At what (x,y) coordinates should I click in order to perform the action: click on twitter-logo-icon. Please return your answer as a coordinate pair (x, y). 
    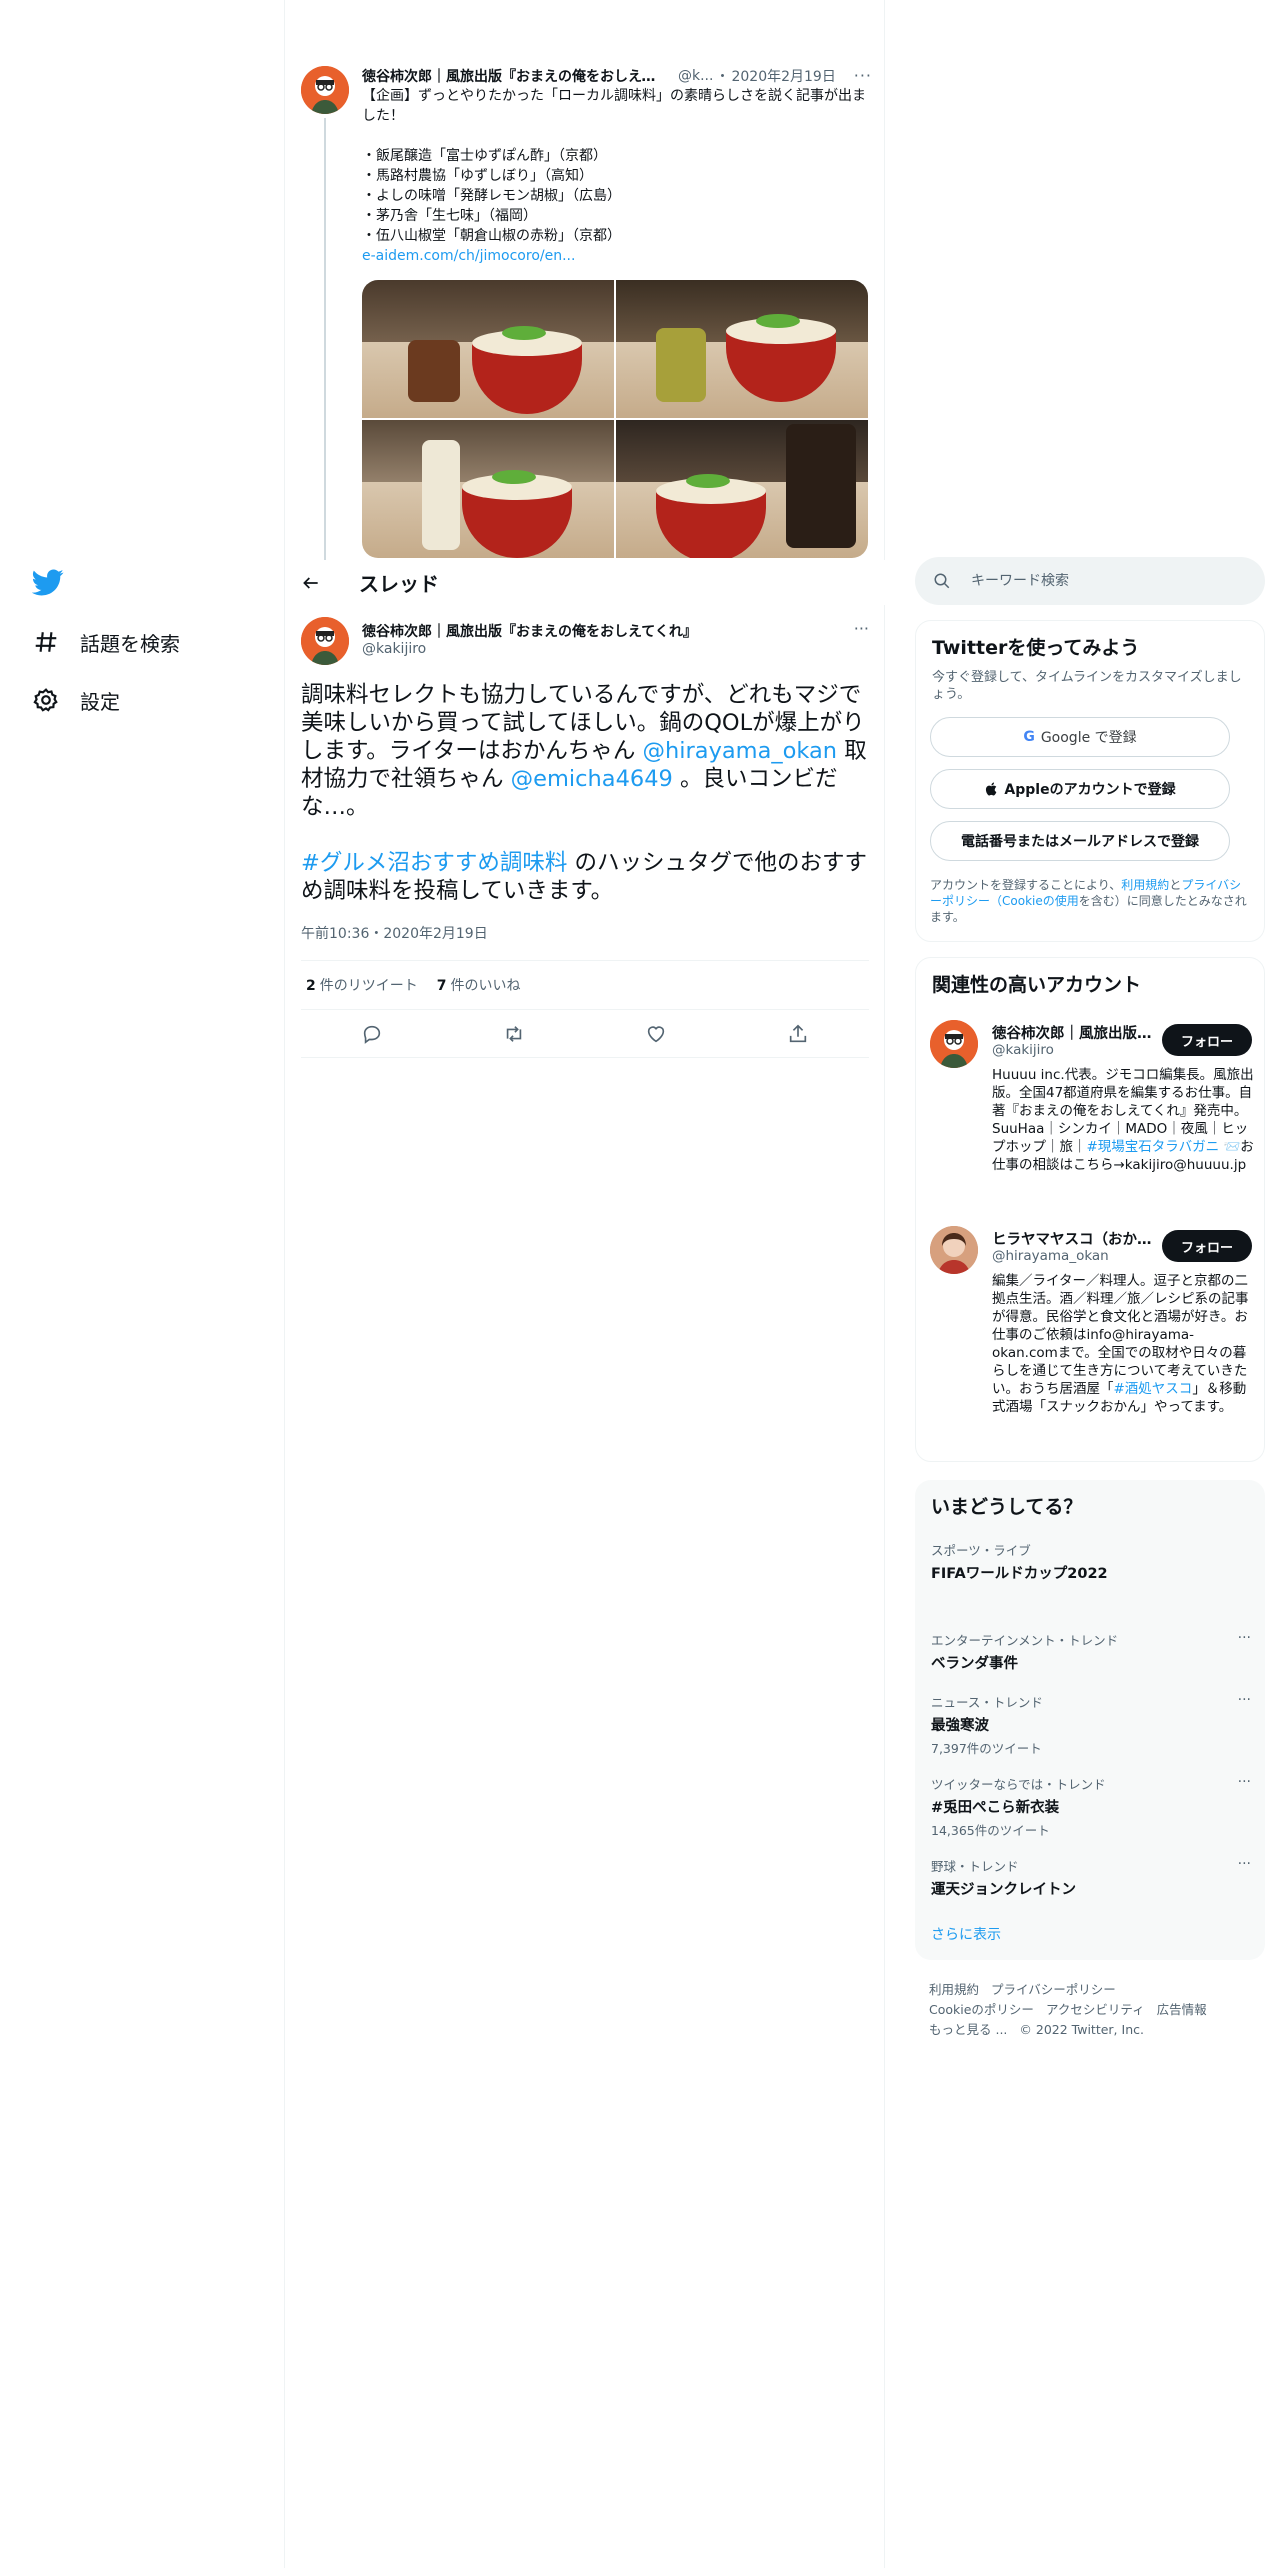
    Looking at the image, I should click on (47, 582).